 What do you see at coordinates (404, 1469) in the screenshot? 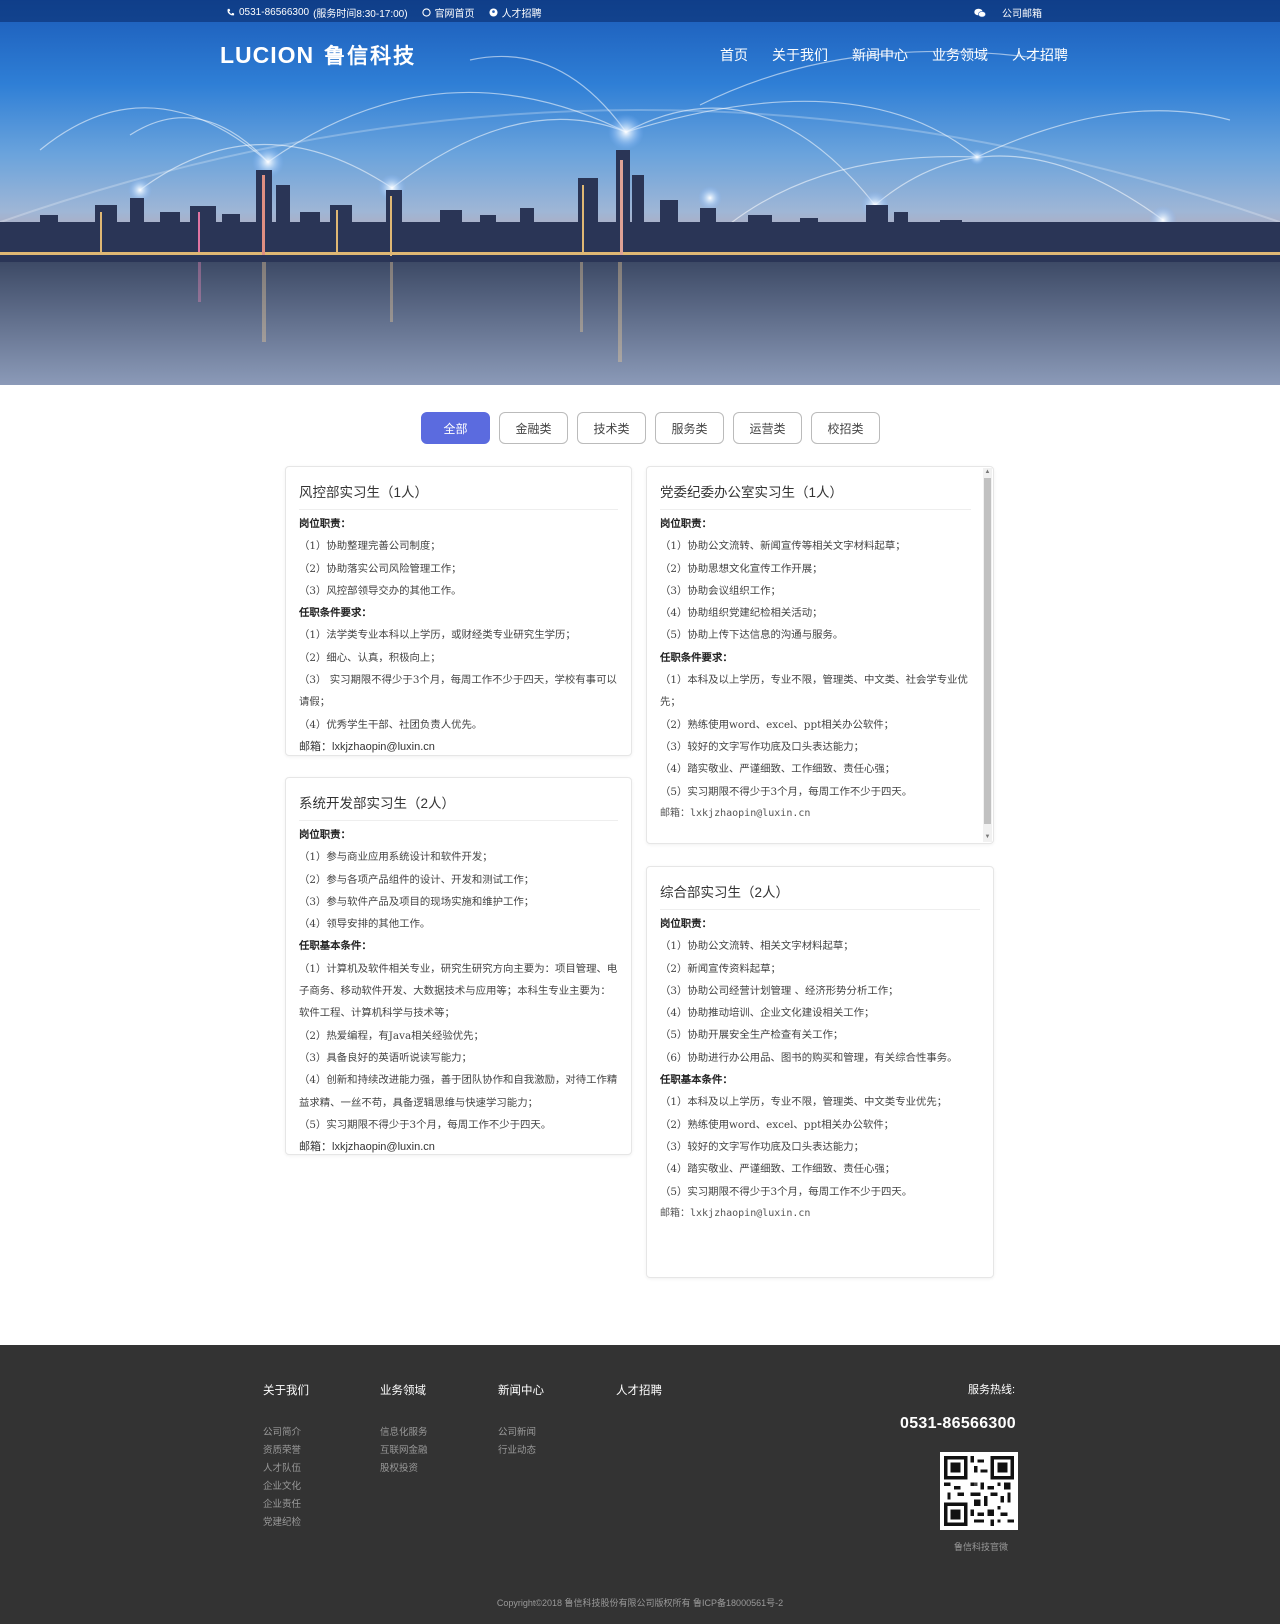
I see `footer-link: 股权投资` at bounding box center [404, 1469].